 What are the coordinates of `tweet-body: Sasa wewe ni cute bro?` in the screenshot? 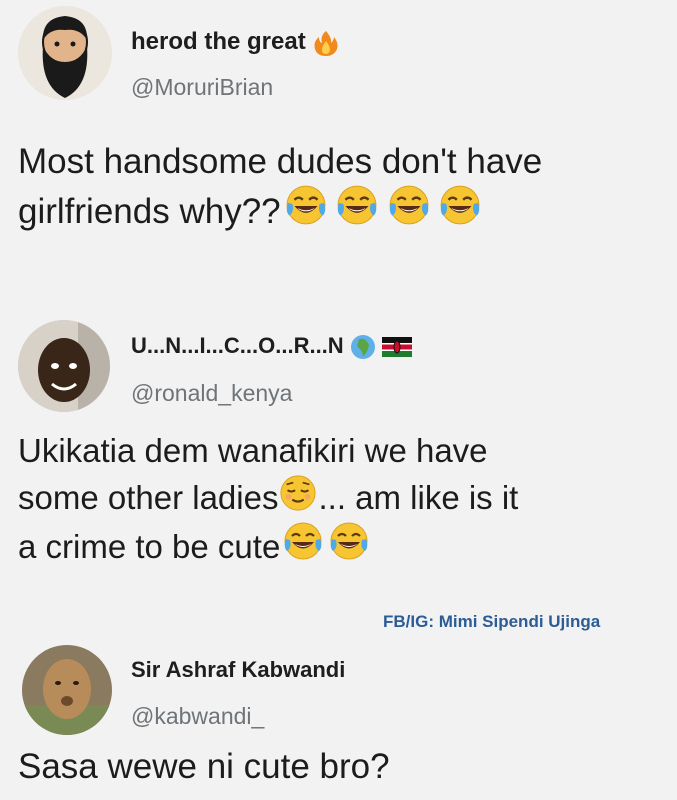 It's located at (204, 767).